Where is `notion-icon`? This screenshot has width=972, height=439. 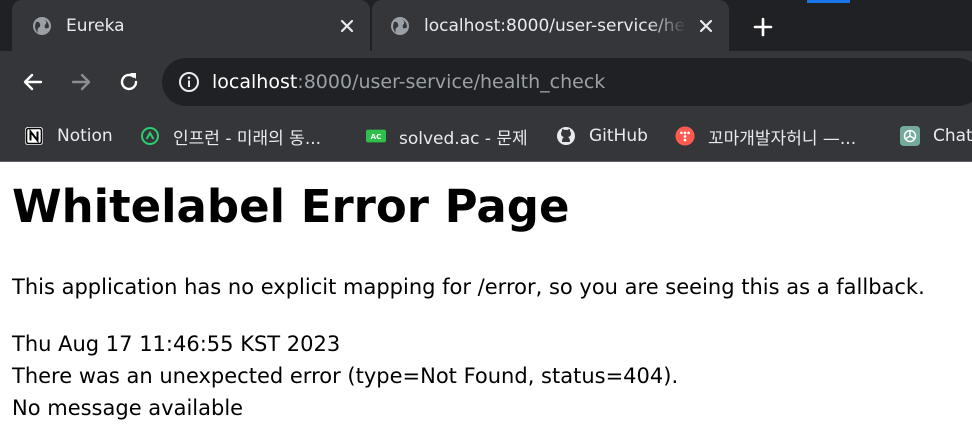
notion-icon is located at coordinates (34, 136).